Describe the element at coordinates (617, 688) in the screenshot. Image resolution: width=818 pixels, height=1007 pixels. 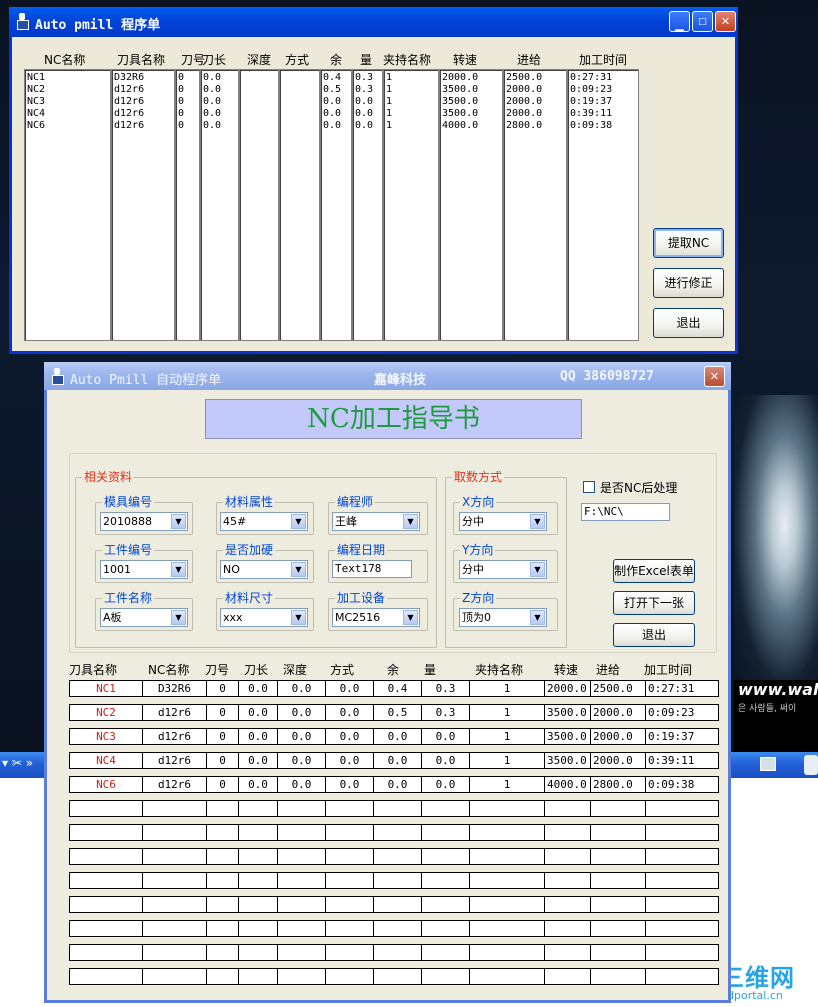
I see `table-cell: 2500.0` at that location.